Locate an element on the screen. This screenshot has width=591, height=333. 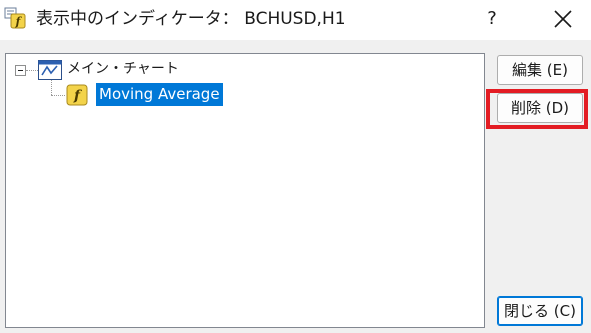
title-bar: f 表示中のインディケータ： BCHUSD,H1 ? is located at coordinates (295, 20).